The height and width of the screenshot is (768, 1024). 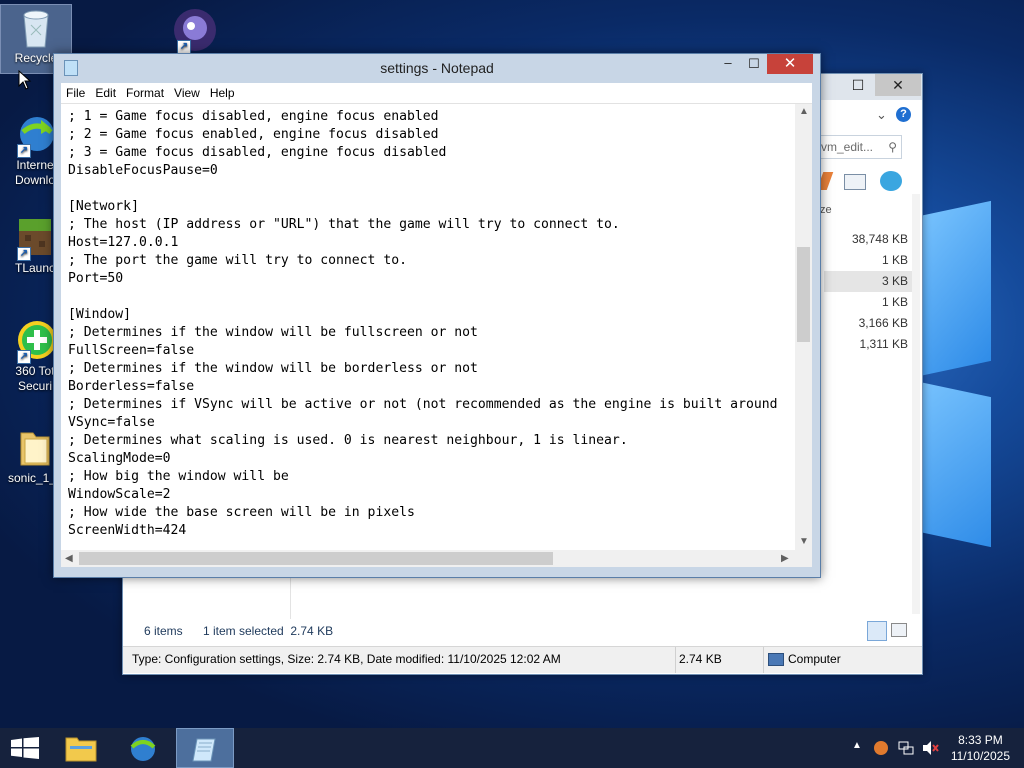 I want to click on notepad-title: settings - Notepad, so click(x=437, y=68).